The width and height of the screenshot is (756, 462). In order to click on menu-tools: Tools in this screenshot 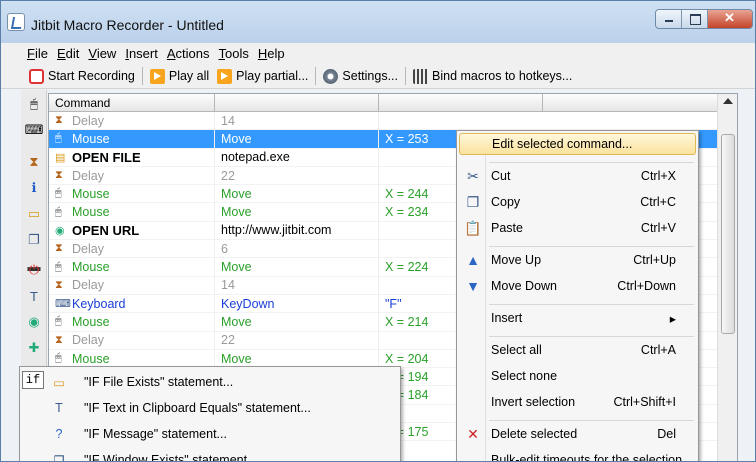, I will do `click(236, 53)`.